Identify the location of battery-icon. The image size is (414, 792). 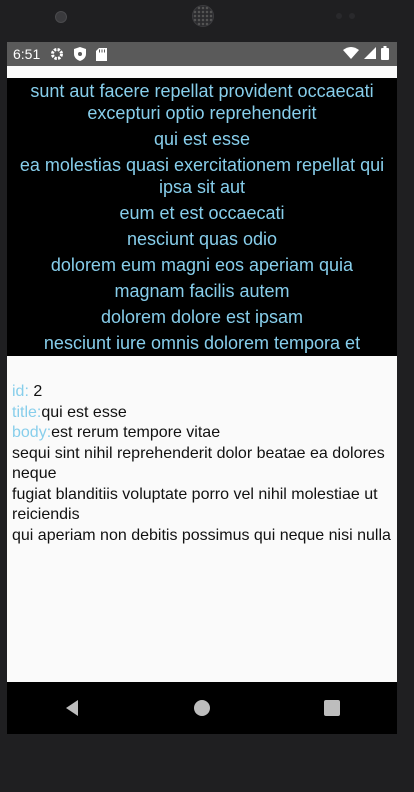
(385, 54).